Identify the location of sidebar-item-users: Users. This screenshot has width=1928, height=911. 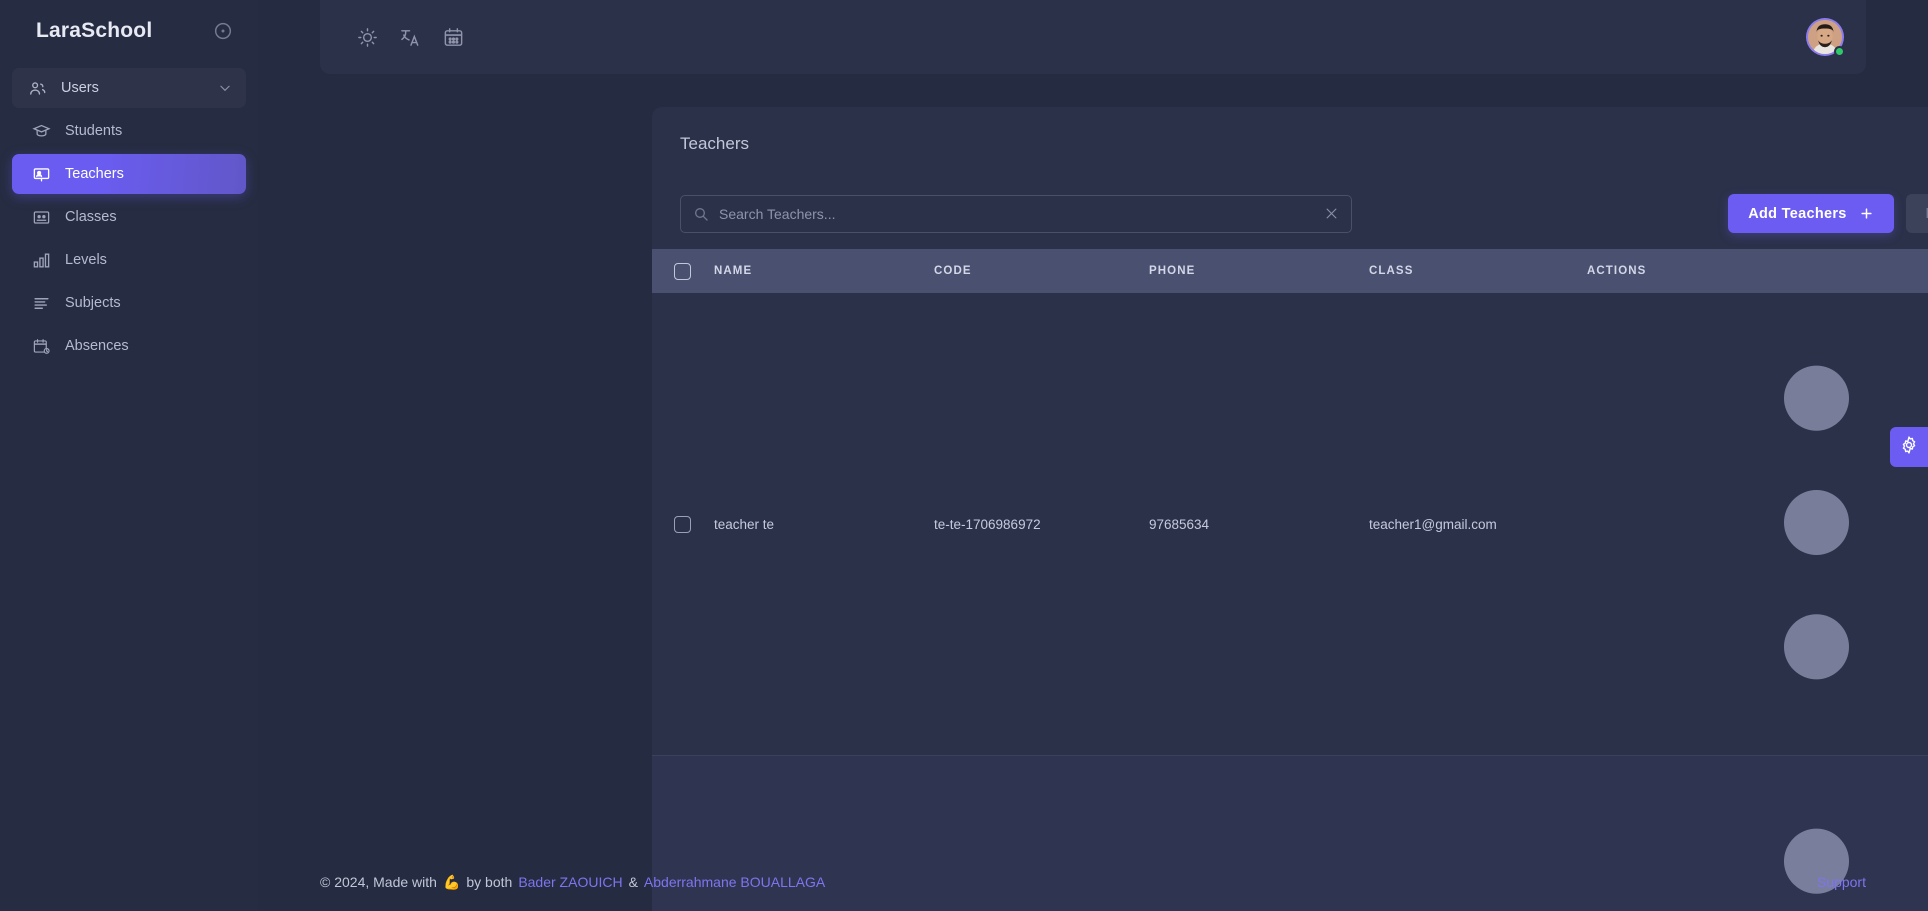
(129, 88).